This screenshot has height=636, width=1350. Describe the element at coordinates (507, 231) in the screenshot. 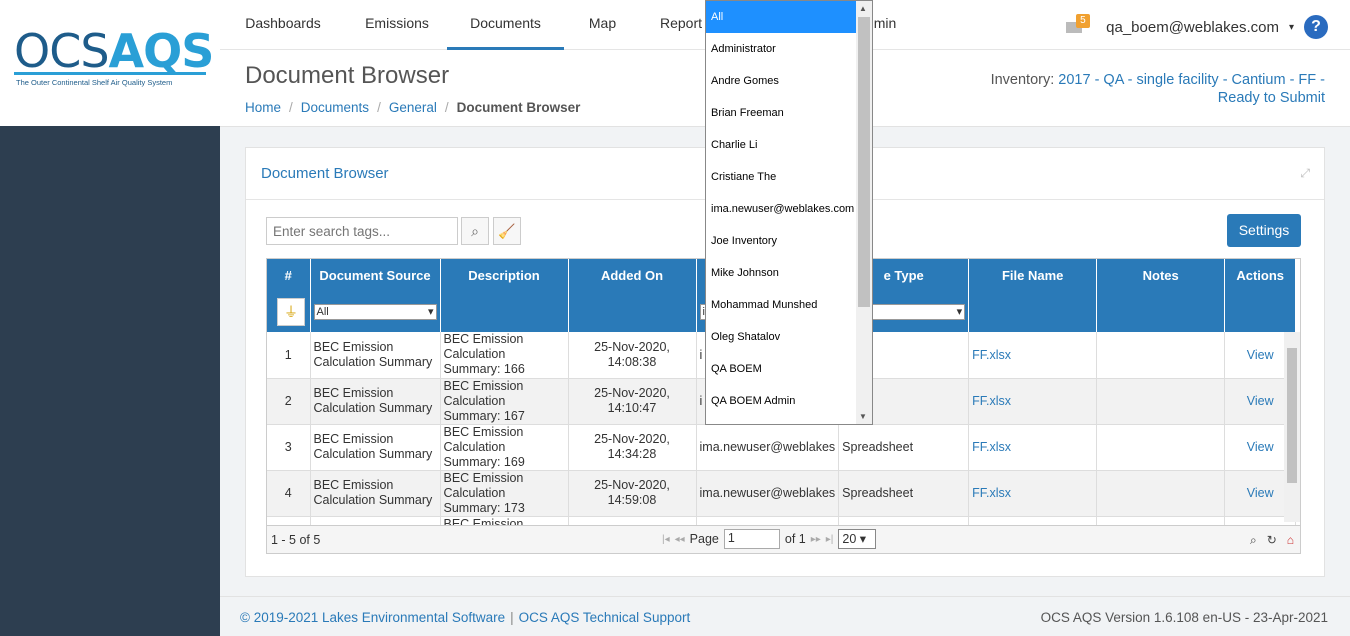

I see `clear-filter-icon: 🧹` at that location.